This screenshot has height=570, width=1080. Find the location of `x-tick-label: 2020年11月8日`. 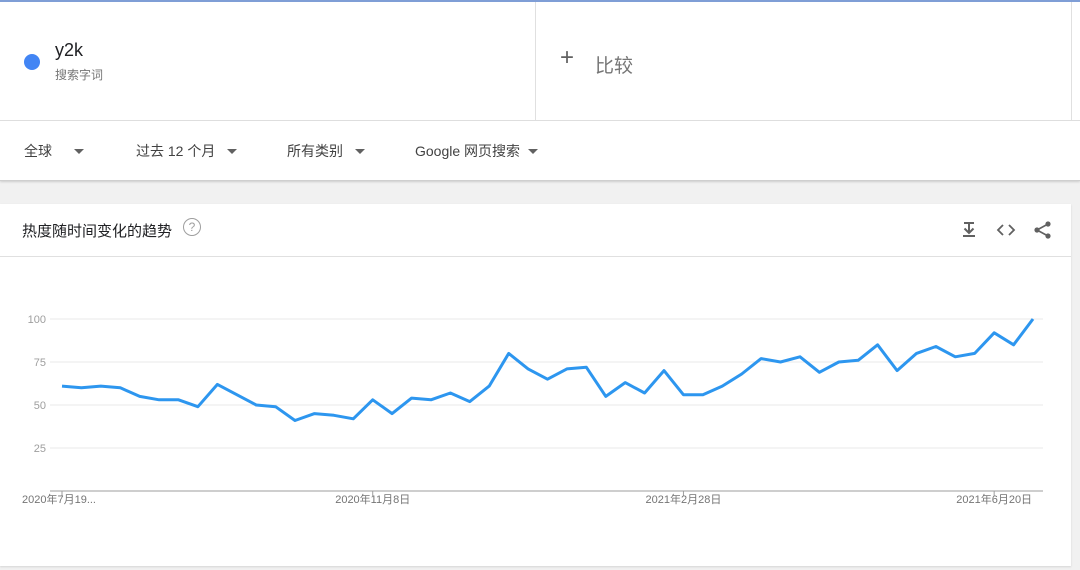

x-tick-label: 2020年11月8日 is located at coordinates (372, 499).